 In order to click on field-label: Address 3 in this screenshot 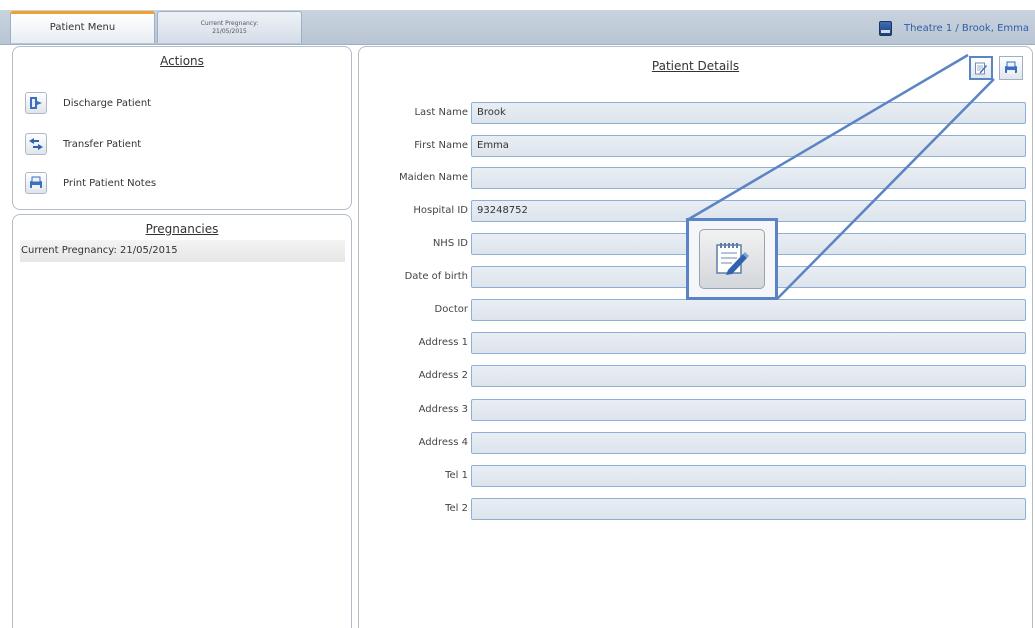, I will do `click(443, 409)`.